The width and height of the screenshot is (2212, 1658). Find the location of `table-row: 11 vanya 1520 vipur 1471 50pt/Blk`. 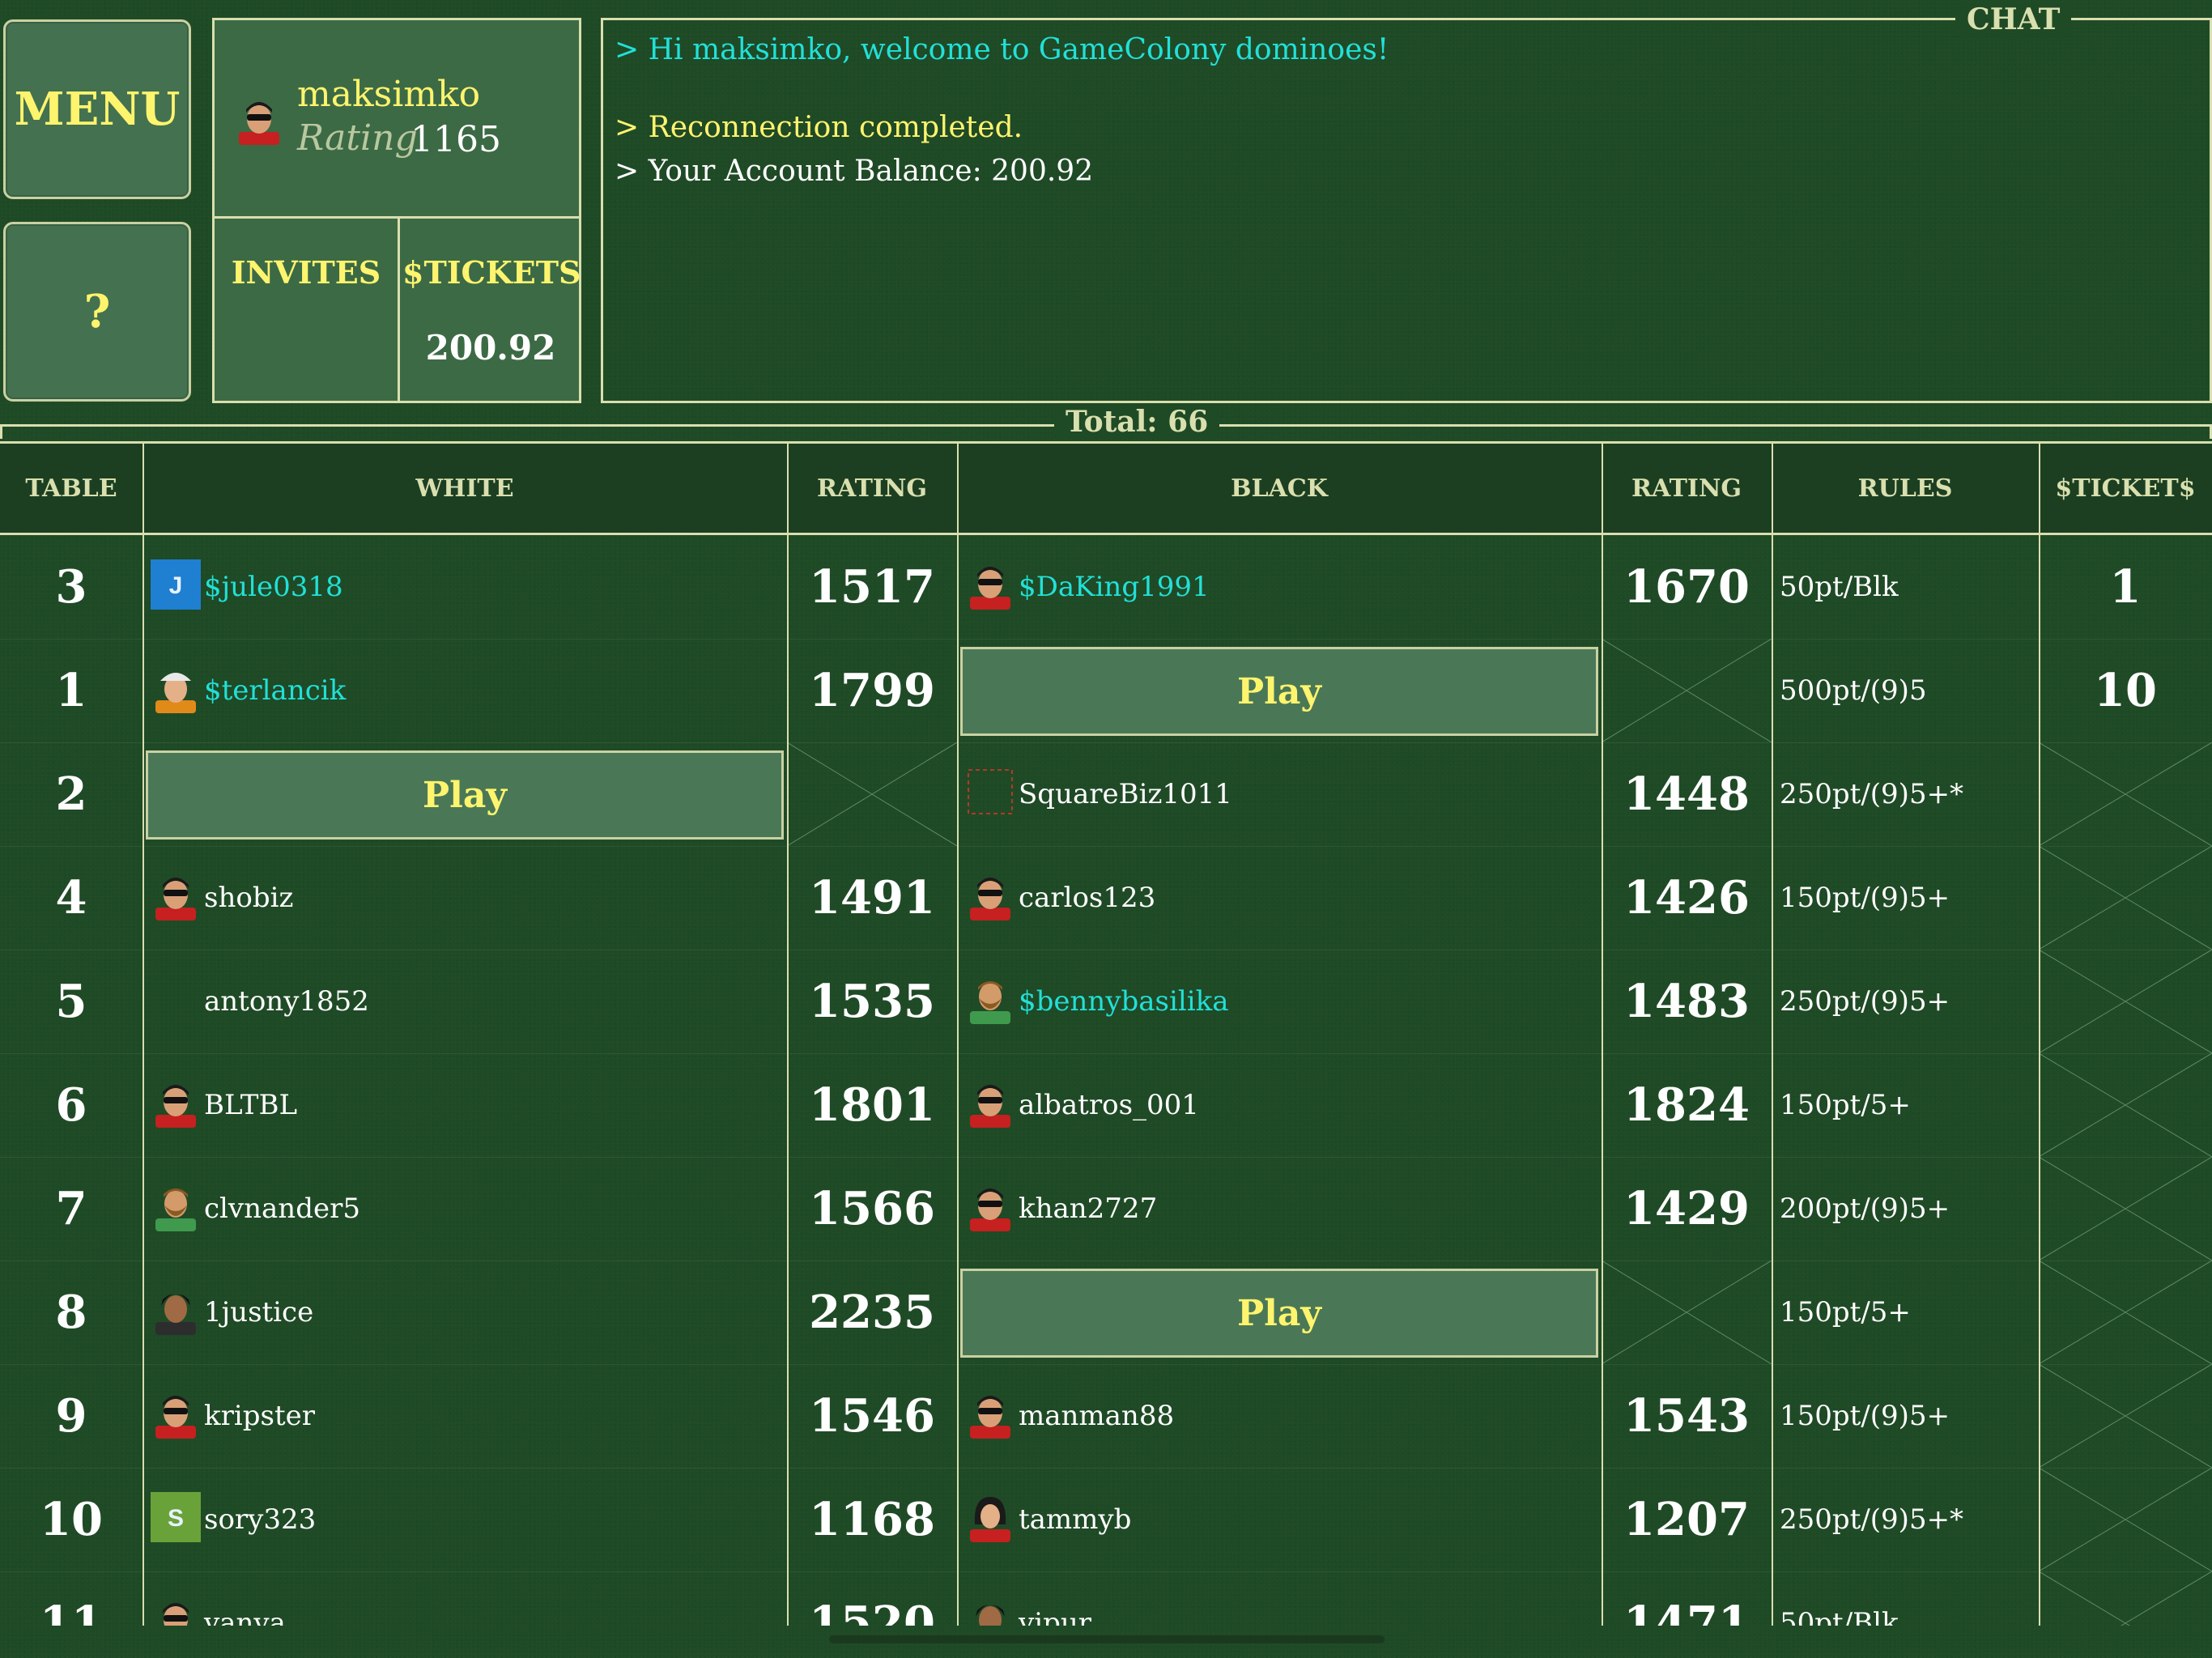

table-row: 11 vanya 1520 vipur 1471 50pt/Blk is located at coordinates (1106, 1598).